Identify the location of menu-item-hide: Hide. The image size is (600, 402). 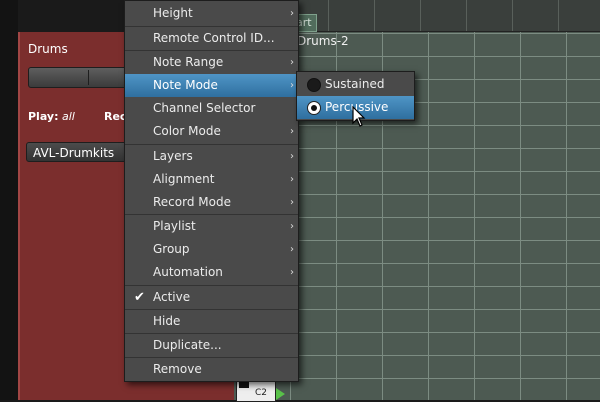
(211, 321).